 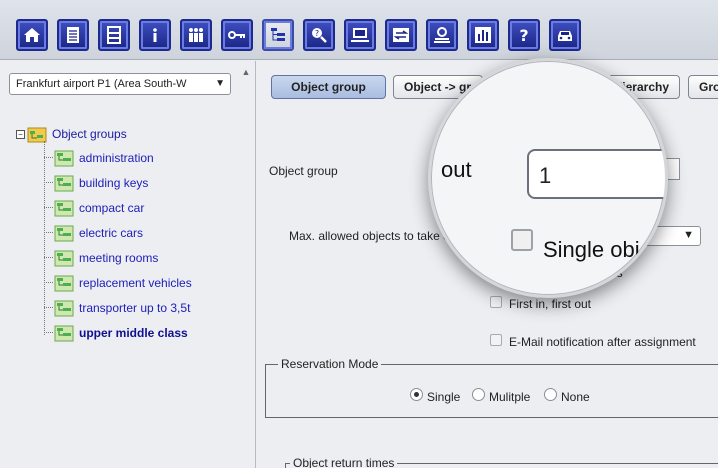 I want to click on tree-item-label: administration, so click(x=116, y=157).